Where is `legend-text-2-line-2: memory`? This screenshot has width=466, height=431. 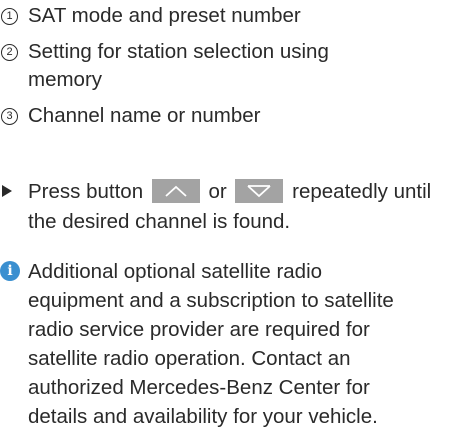
legend-text-2-line-2: memory is located at coordinates (65, 79).